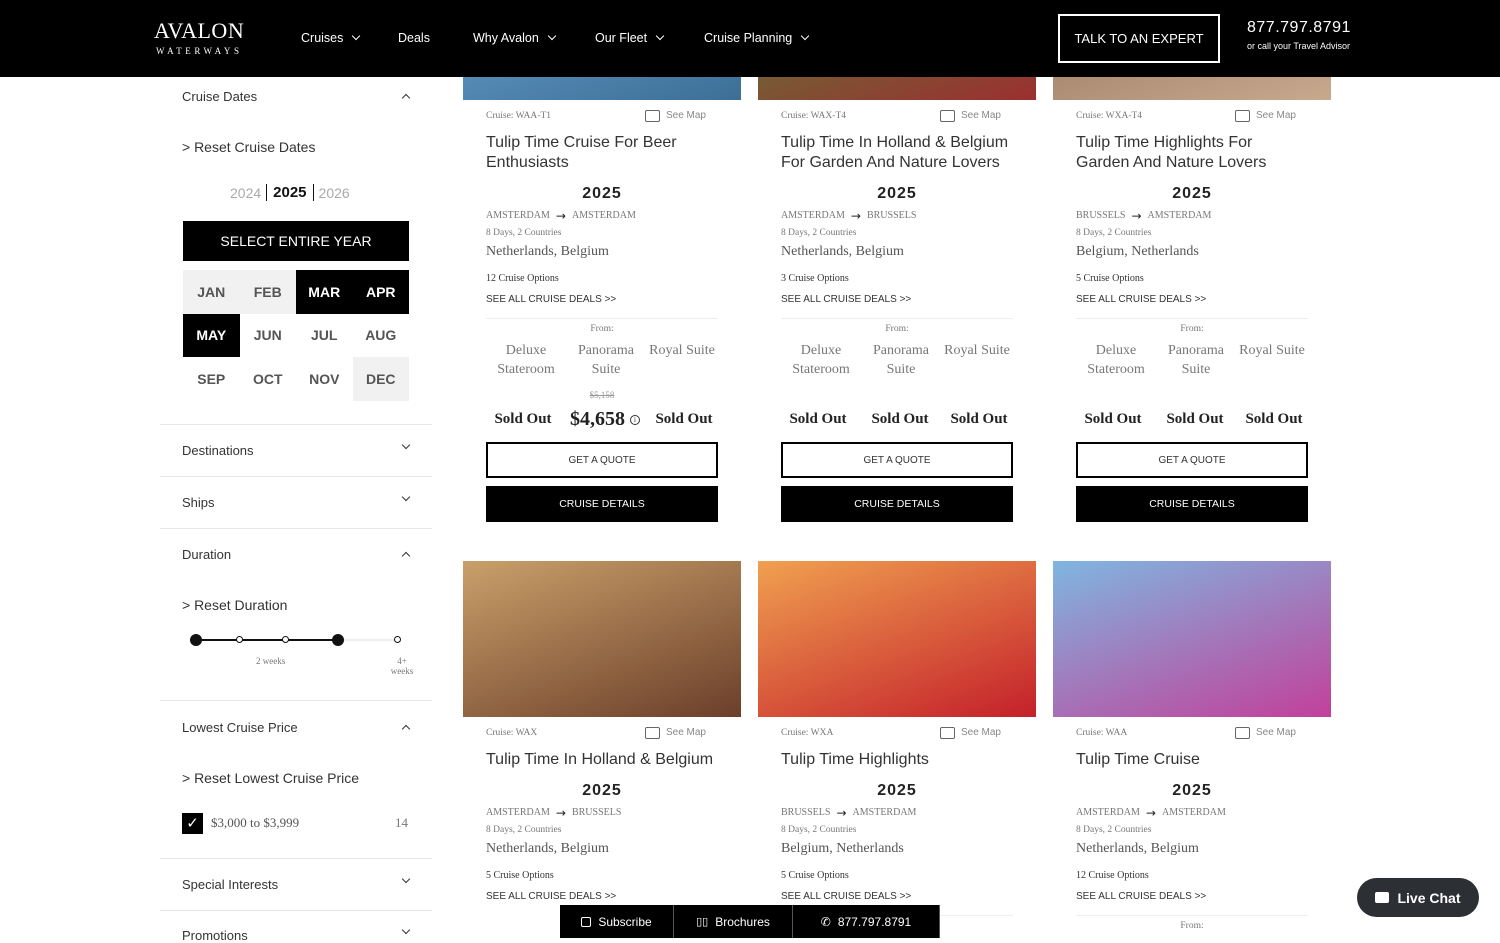 Image resolution: width=1500 pixels, height=943 pixels. What do you see at coordinates (230, 884) in the screenshot?
I see `special-interests-filter: Special Interests` at bounding box center [230, 884].